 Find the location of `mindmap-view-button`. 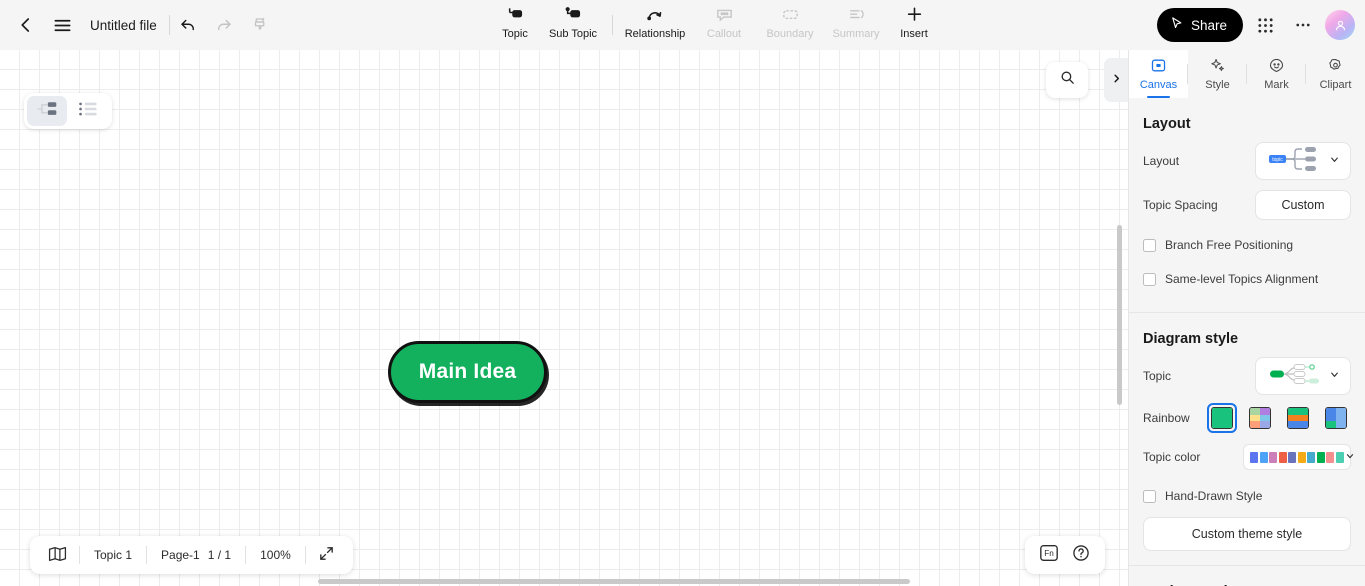

mindmap-view-button is located at coordinates (47, 111).